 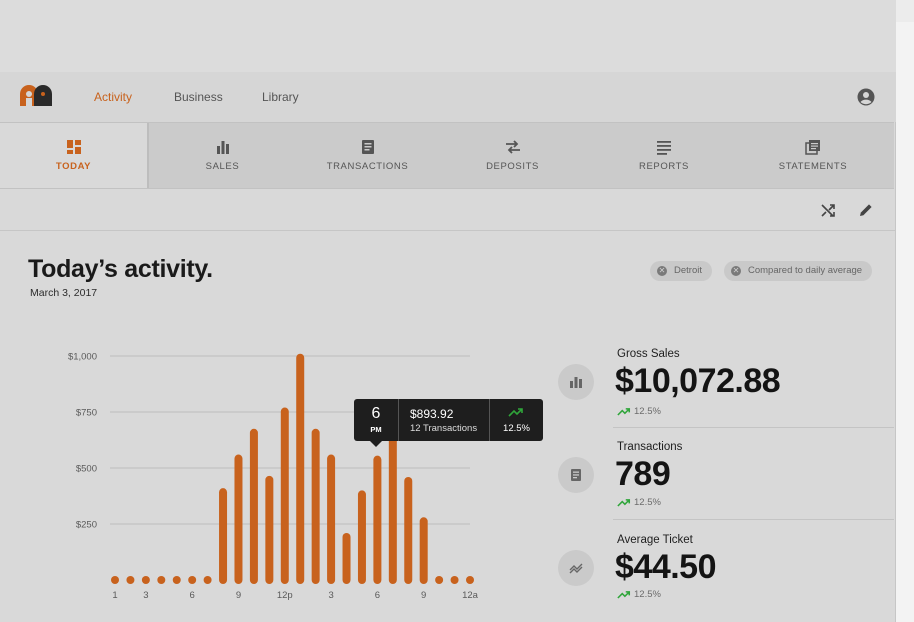 What do you see at coordinates (655, 540) in the screenshot?
I see `average-ticket-label: Average Ticket` at bounding box center [655, 540].